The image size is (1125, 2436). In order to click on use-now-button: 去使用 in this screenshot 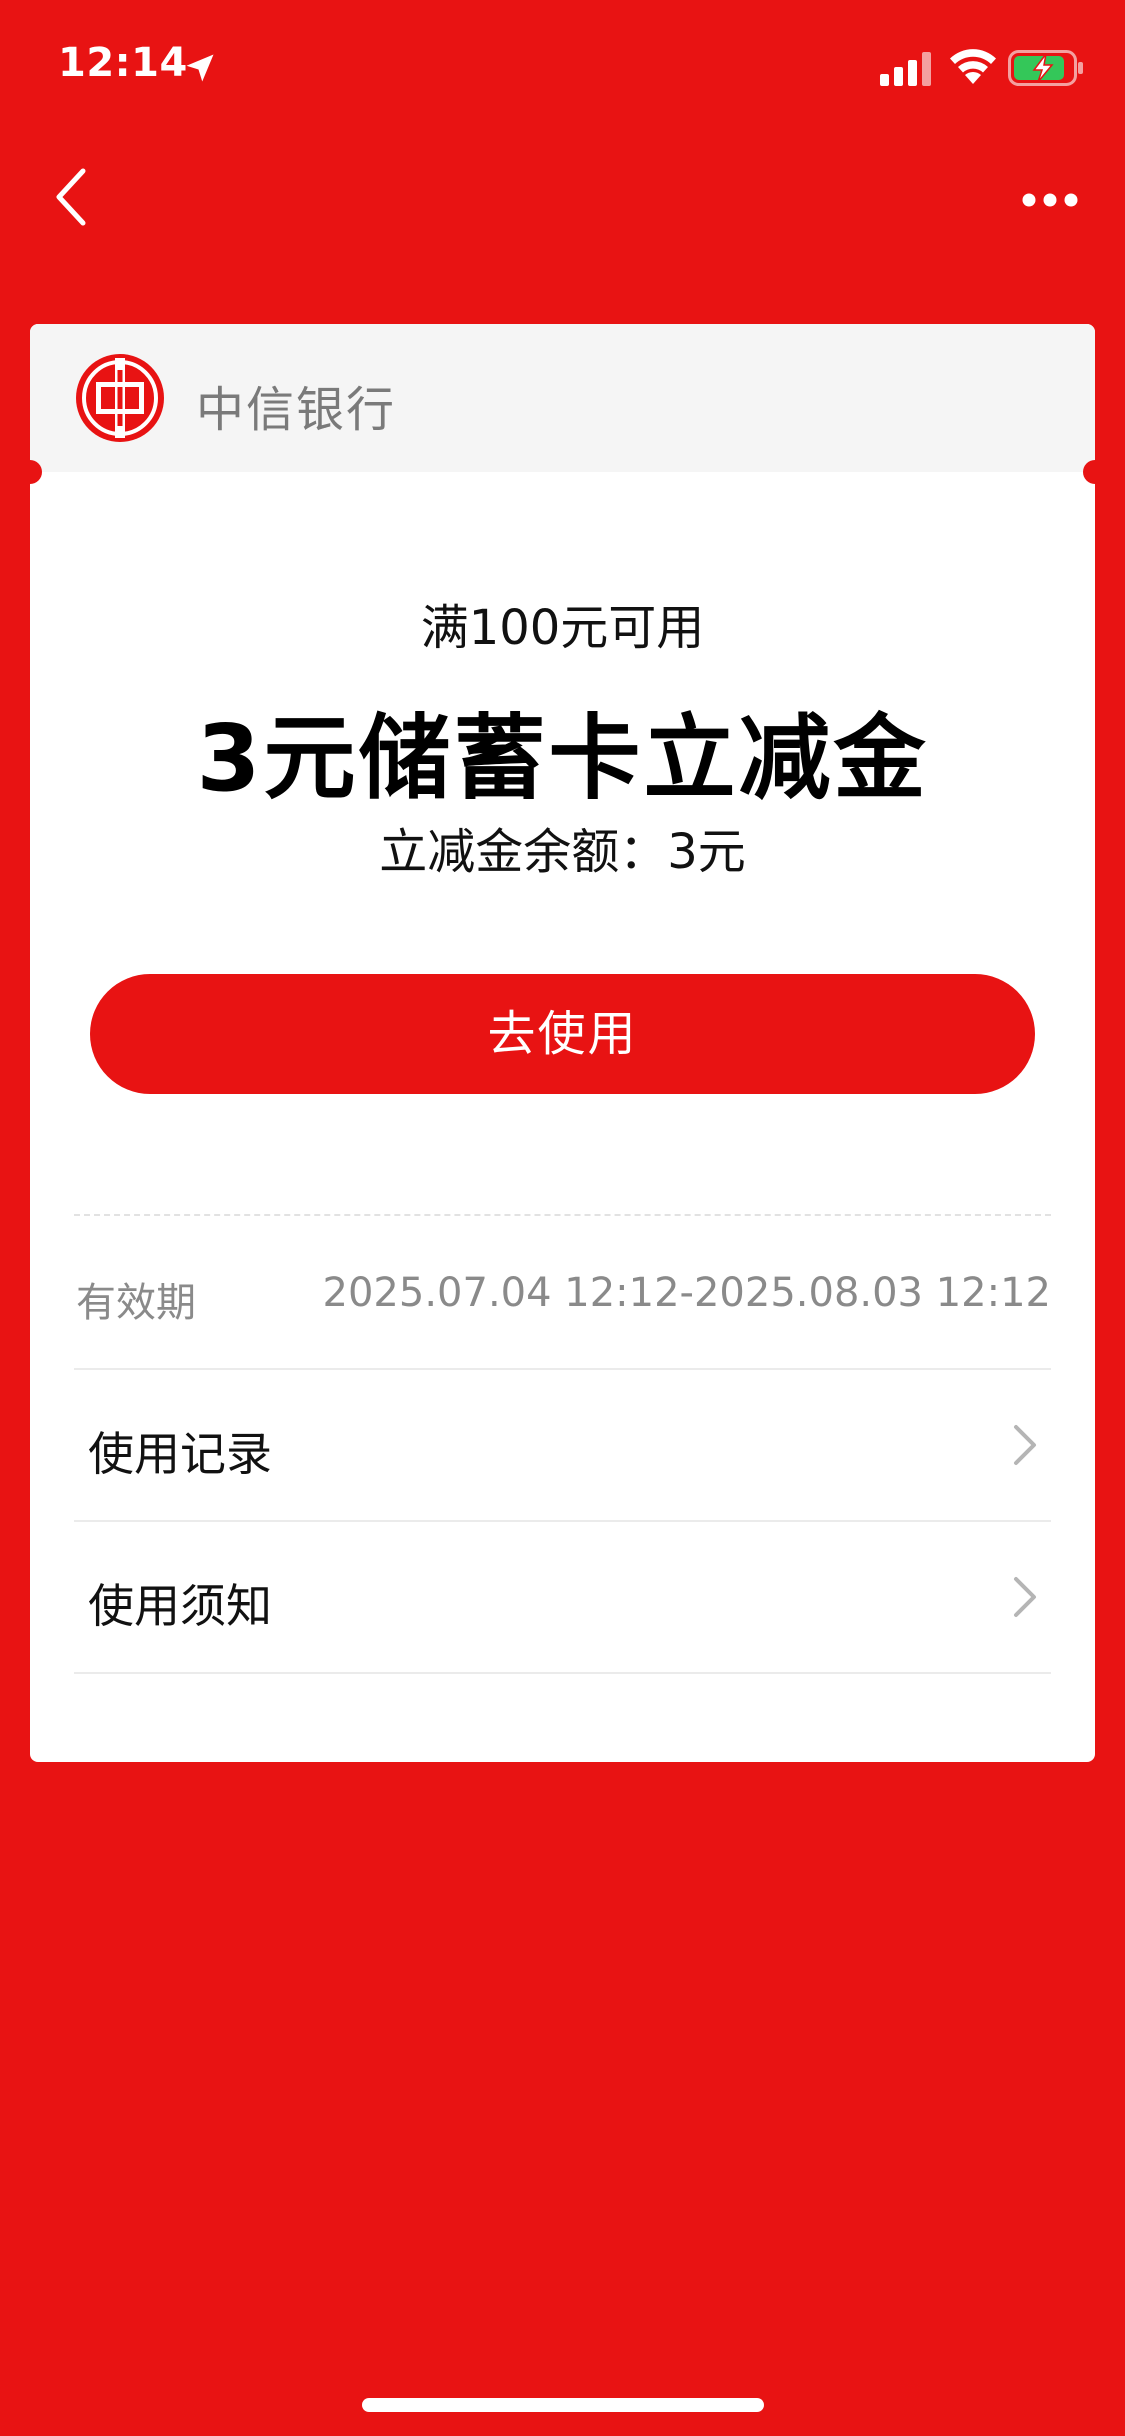, I will do `click(562, 1034)`.